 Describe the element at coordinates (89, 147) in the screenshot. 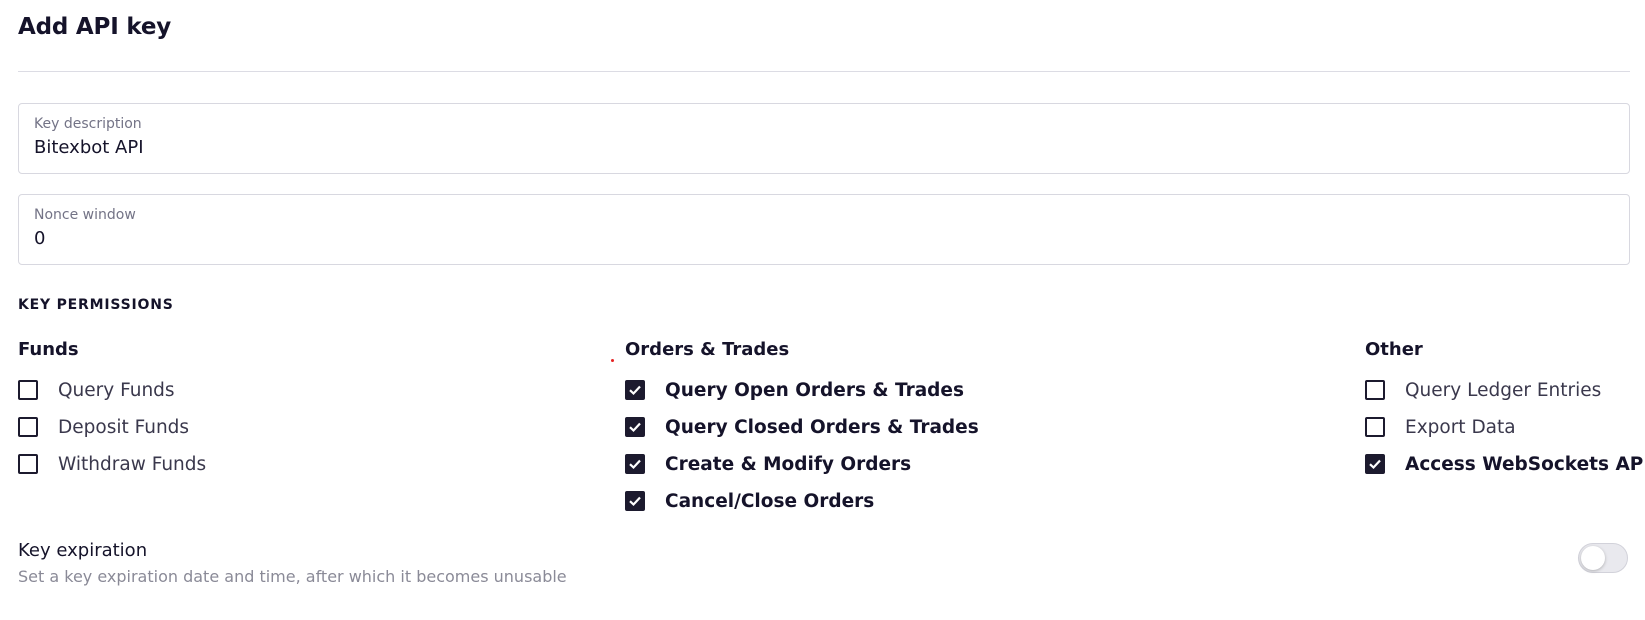

I see `key-description-input: Bitexbot API` at that location.